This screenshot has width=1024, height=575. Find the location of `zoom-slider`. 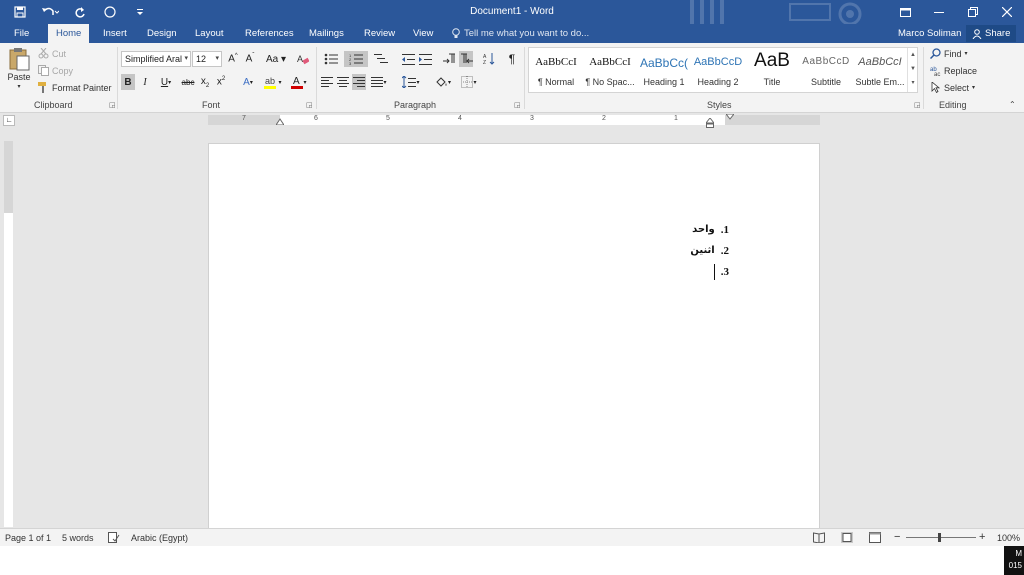

zoom-slider is located at coordinates (941, 537).